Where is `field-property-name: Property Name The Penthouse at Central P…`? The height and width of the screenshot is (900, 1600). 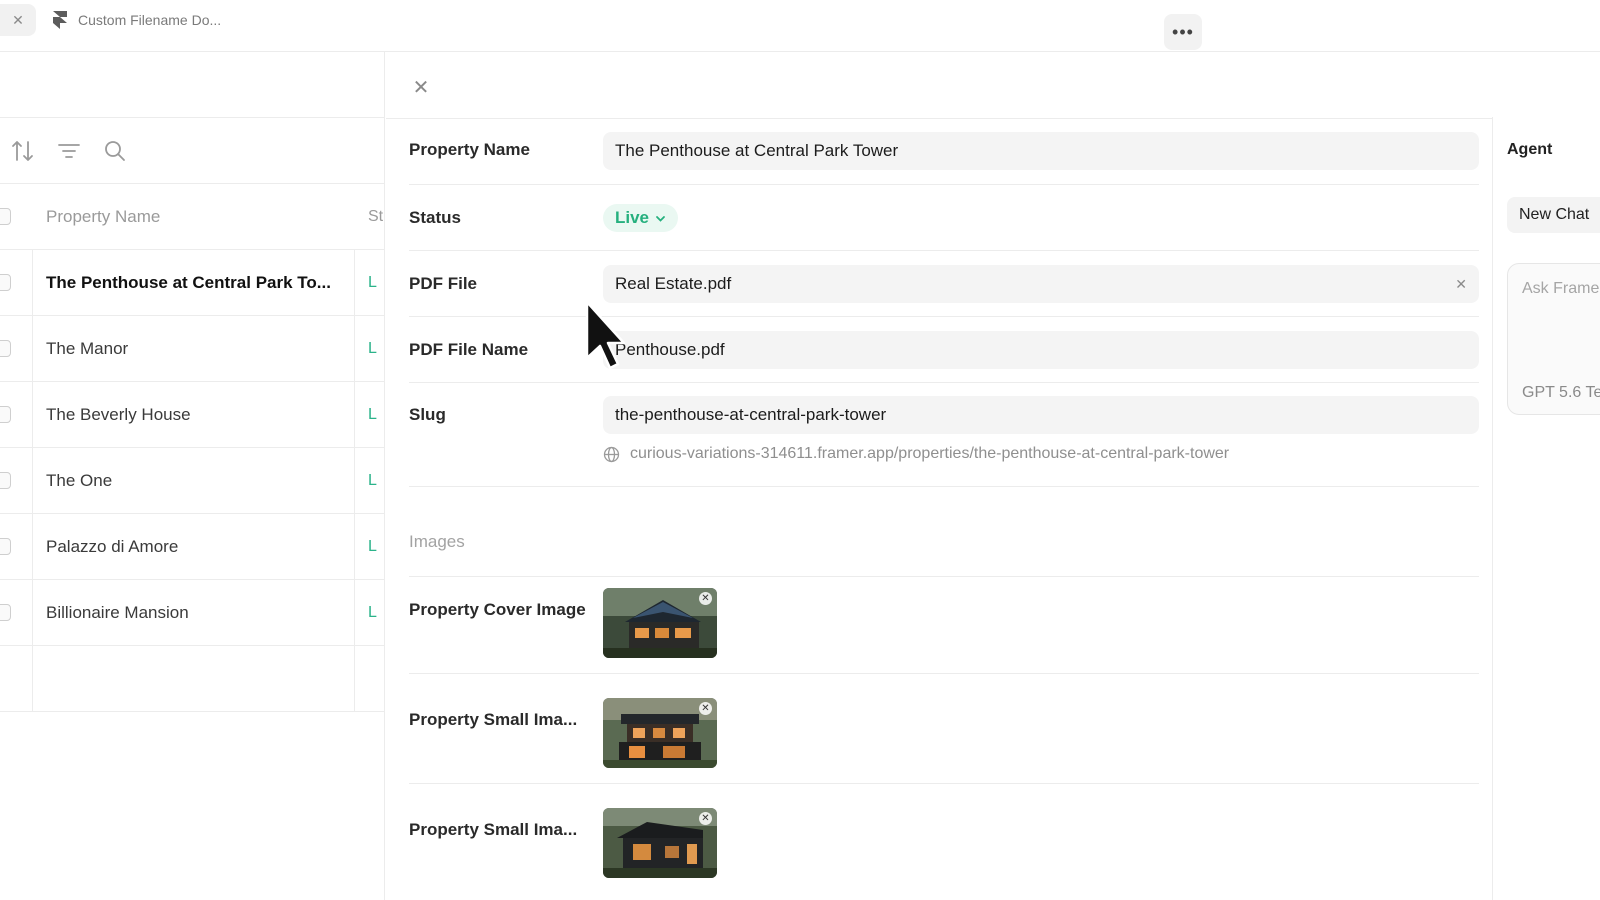
field-property-name: Property Name The Penthouse at Central P… is located at coordinates (944, 151).